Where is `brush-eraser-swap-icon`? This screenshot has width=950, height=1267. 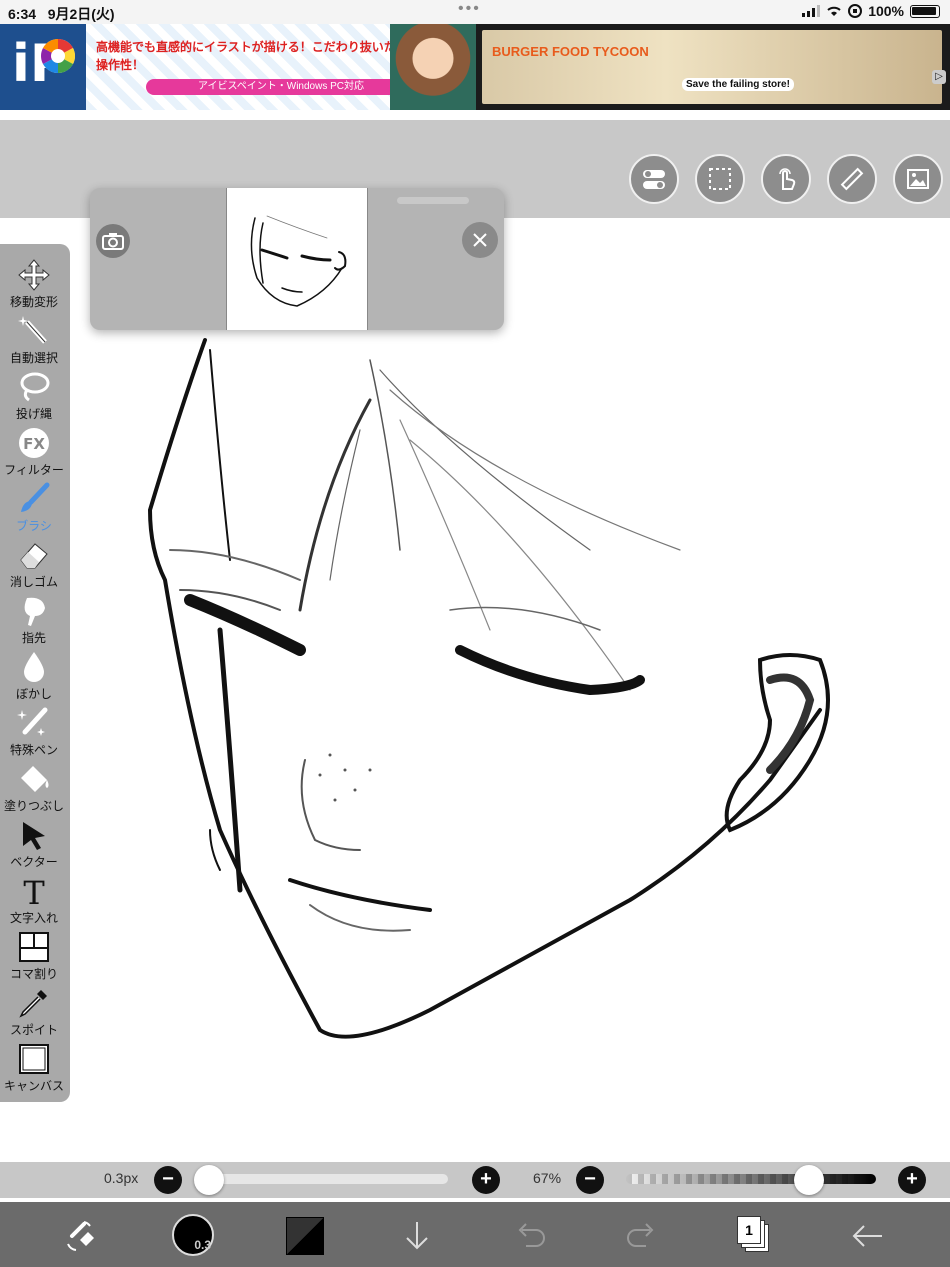 brush-eraser-swap-icon is located at coordinates (80, 1236).